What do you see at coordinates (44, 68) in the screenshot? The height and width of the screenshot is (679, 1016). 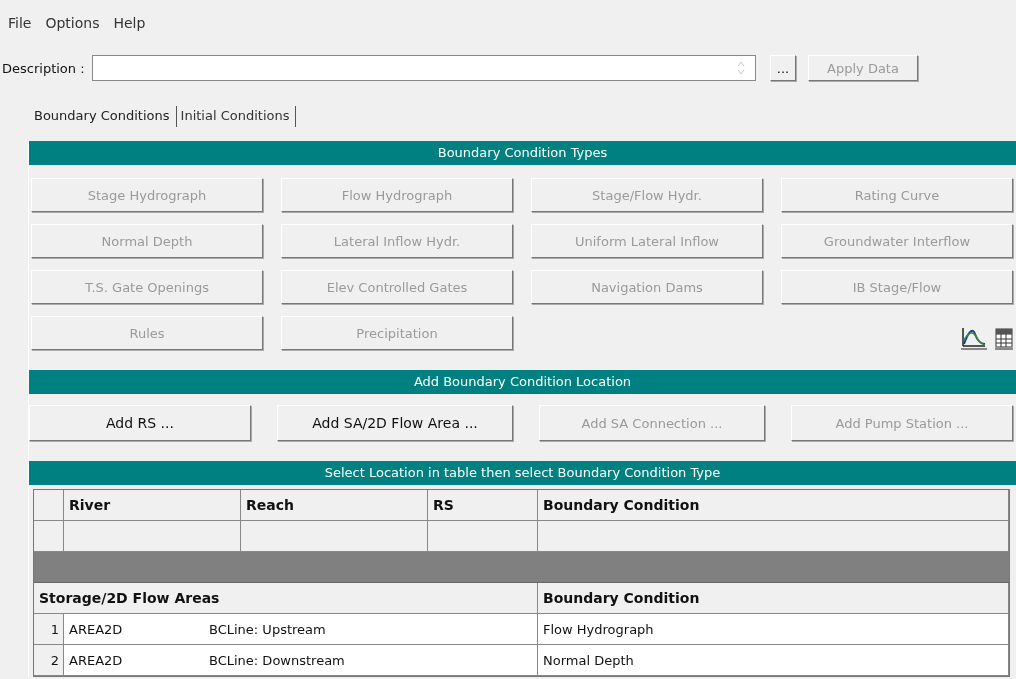 I see `description-label: Description :` at bounding box center [44, 68].